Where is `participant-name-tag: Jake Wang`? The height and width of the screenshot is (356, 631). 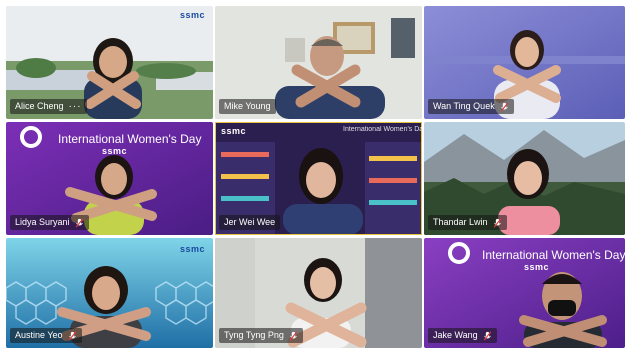 participant-name-tag: Jake Wang is located at coordinates (462, 335).